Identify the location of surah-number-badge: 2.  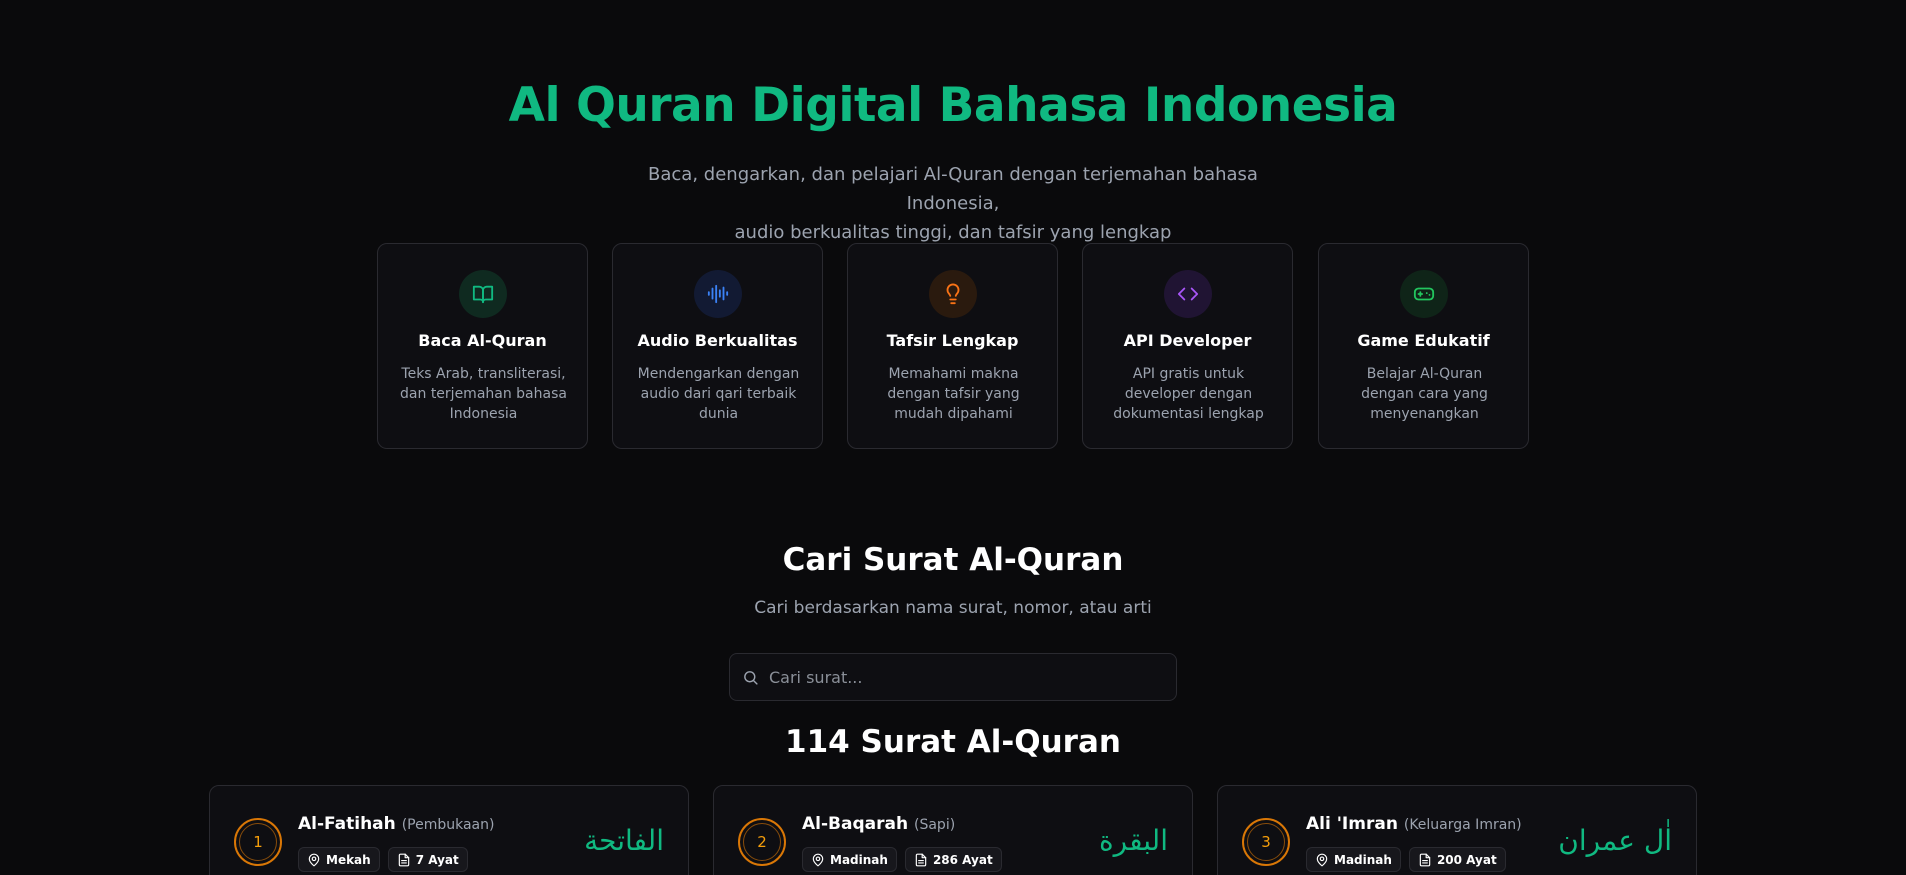
(762, 842).